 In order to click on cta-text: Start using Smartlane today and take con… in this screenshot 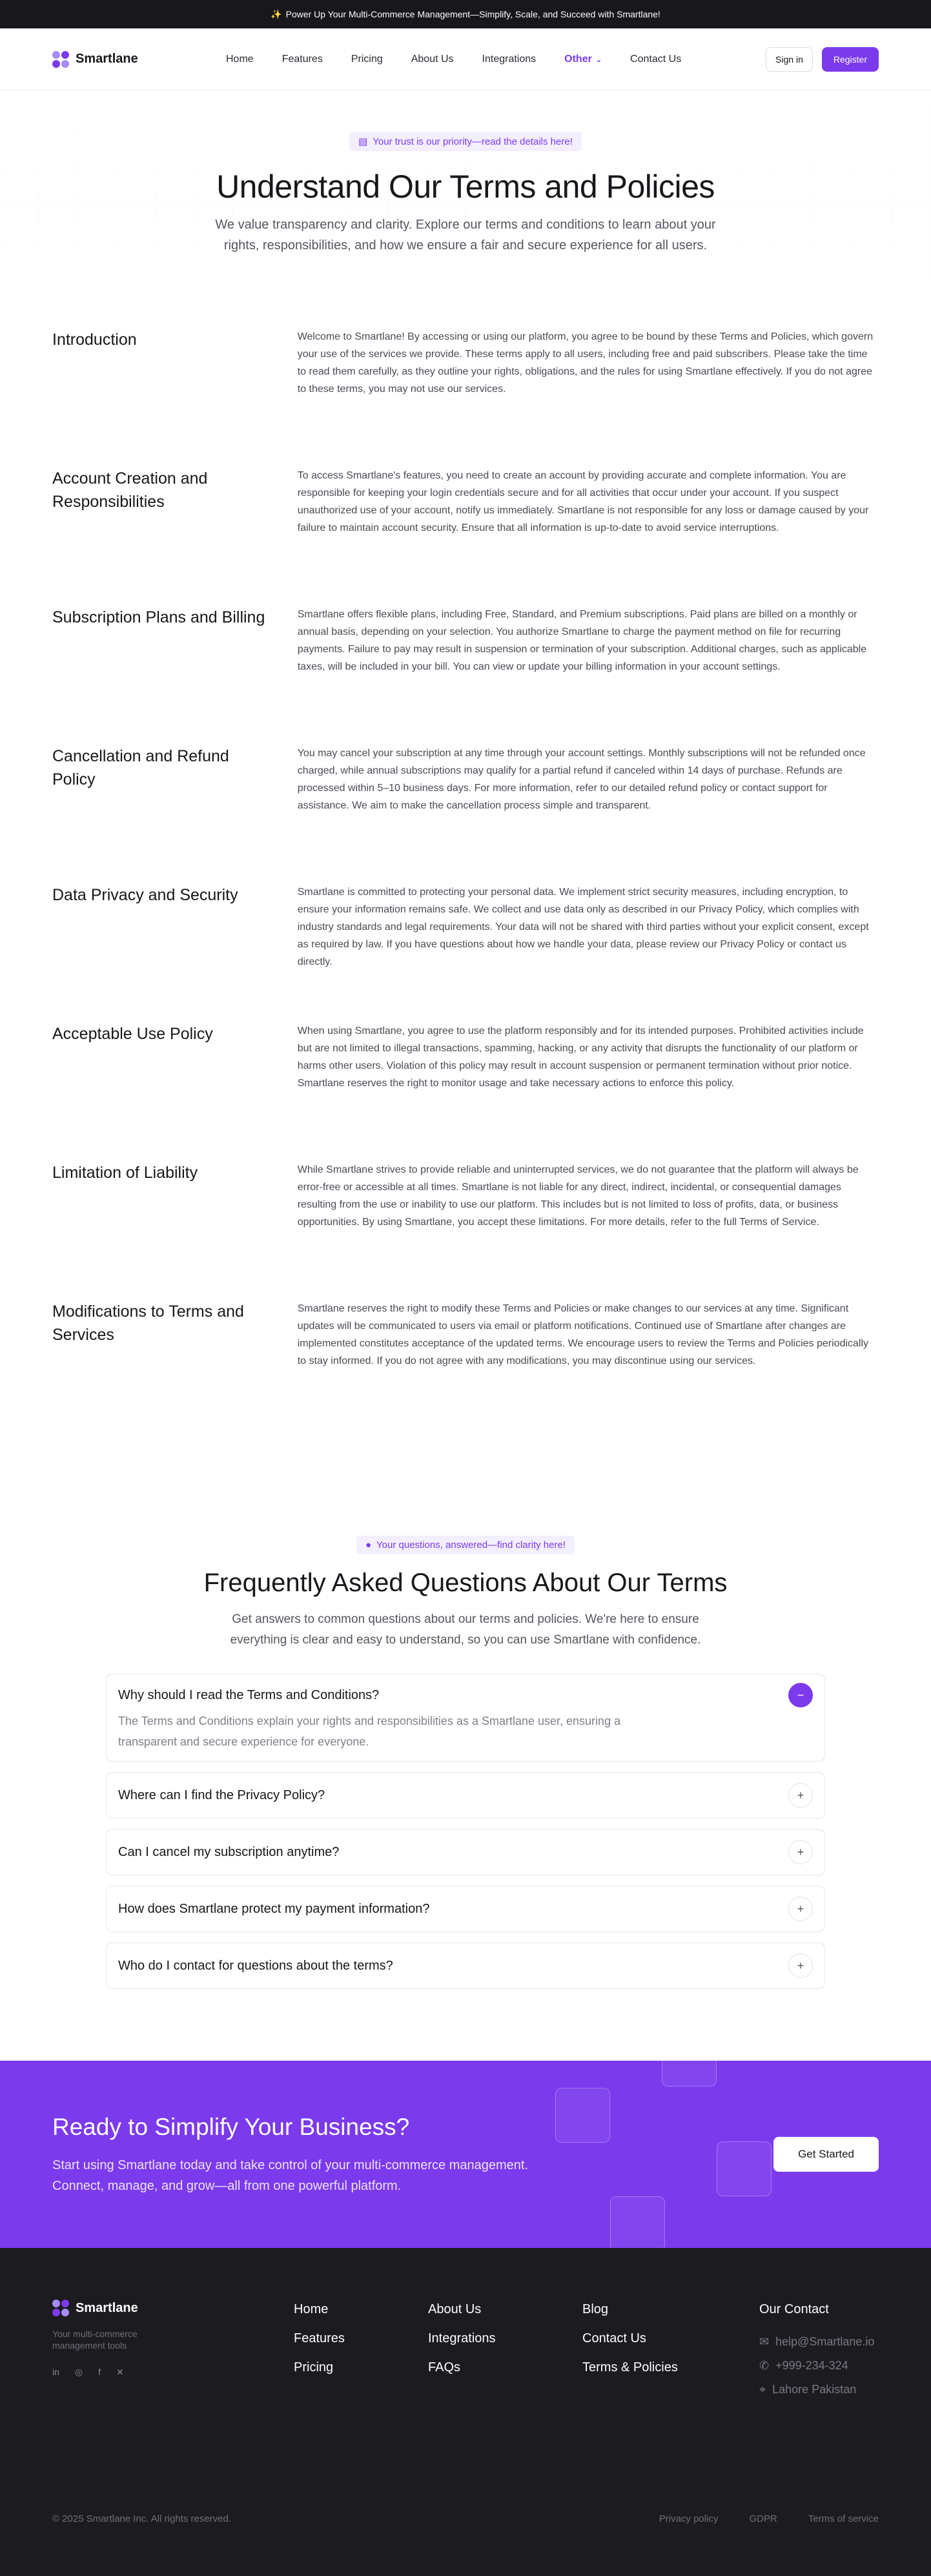, I will do `click(291, 2175)`.